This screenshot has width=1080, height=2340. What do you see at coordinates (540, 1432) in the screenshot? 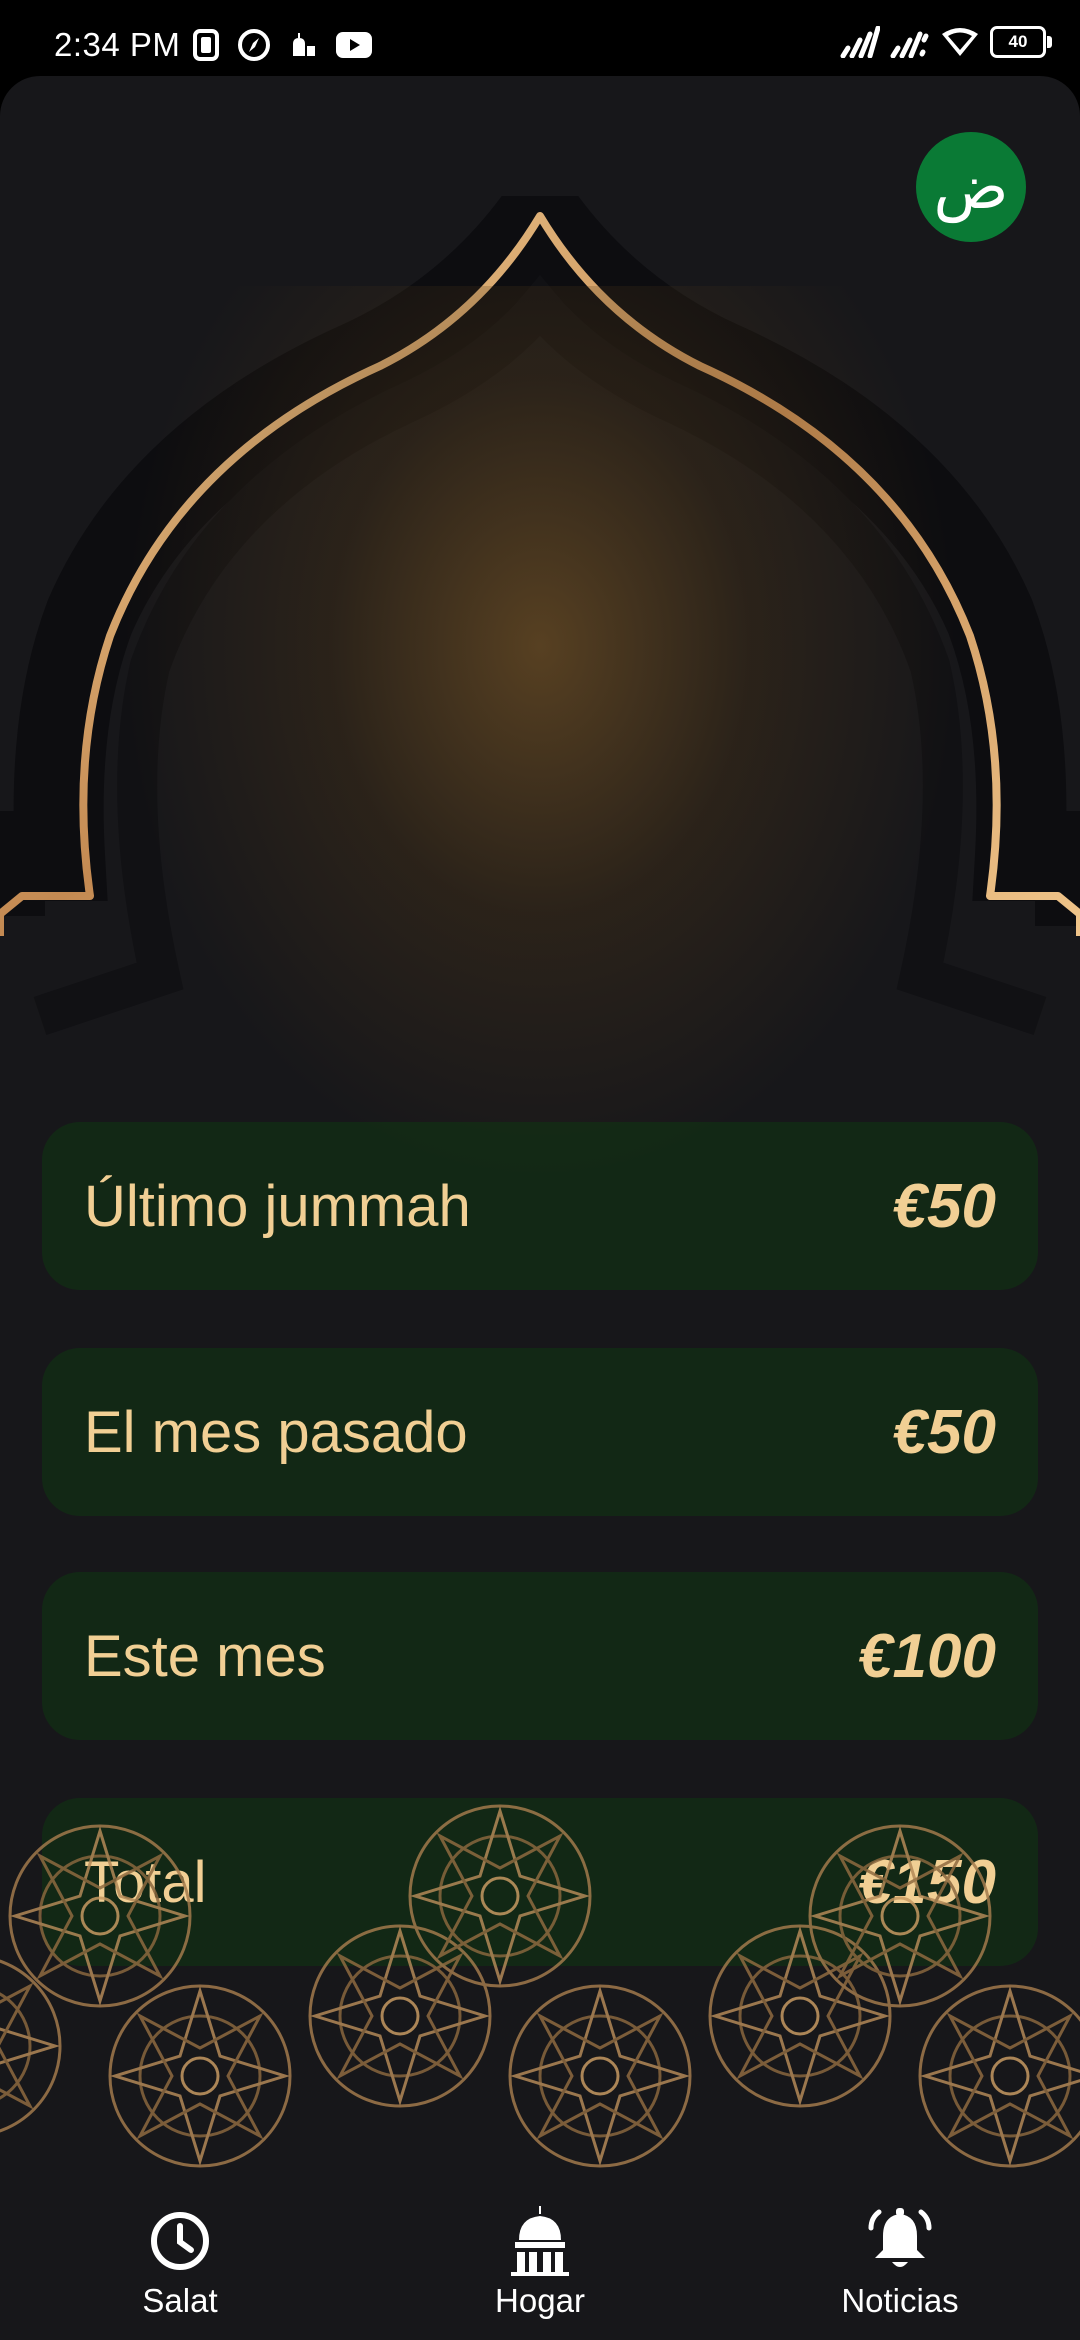
I see `stat-card-last-month: El mes pasado €50` at bounding box center [540, 1432].